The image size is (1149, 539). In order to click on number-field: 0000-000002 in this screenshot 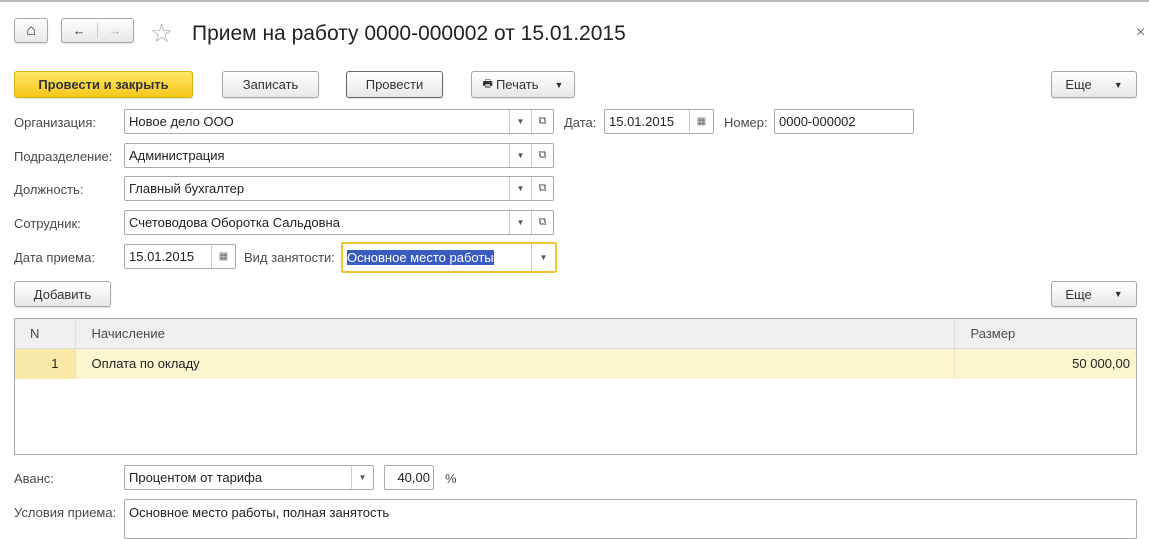, I will do `click(844, 121)`.